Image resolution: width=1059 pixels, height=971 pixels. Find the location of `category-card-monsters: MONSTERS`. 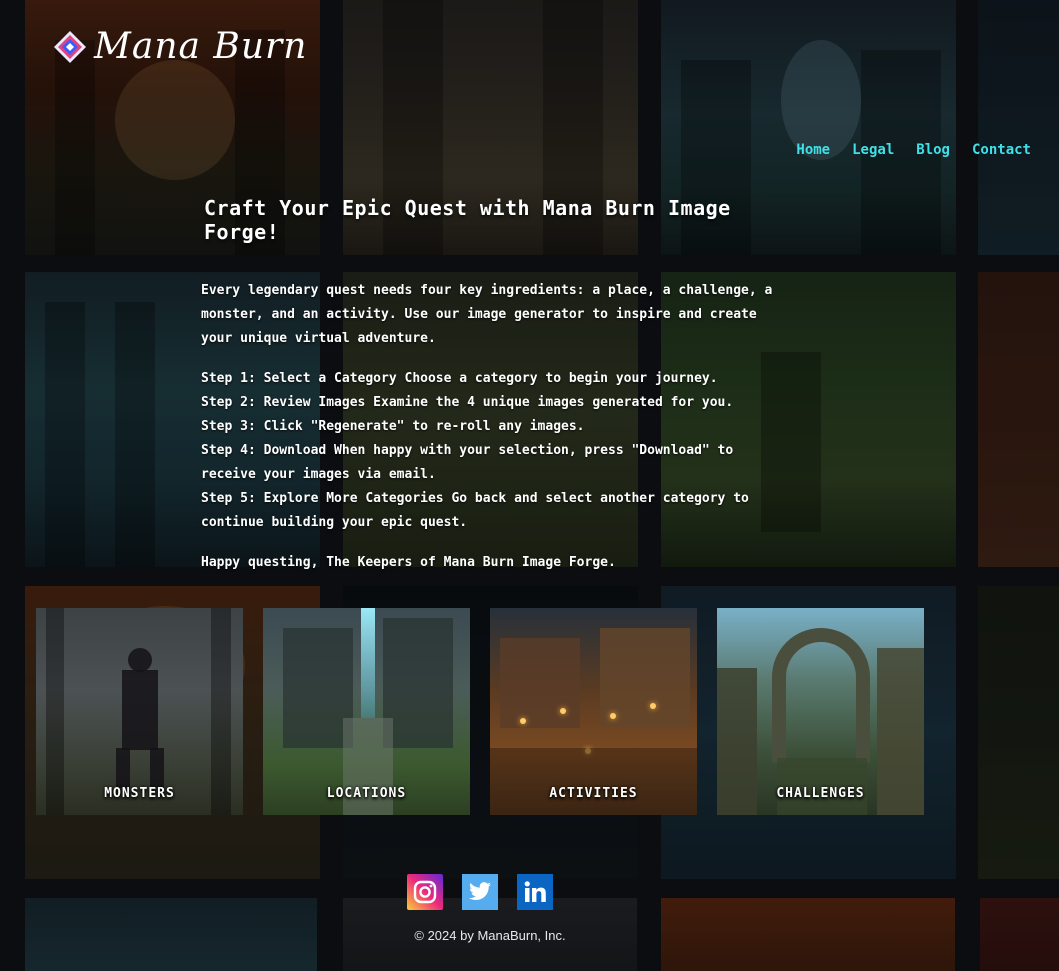

category-card-monsters: MONSTERS is located at coordinates (139, 711).